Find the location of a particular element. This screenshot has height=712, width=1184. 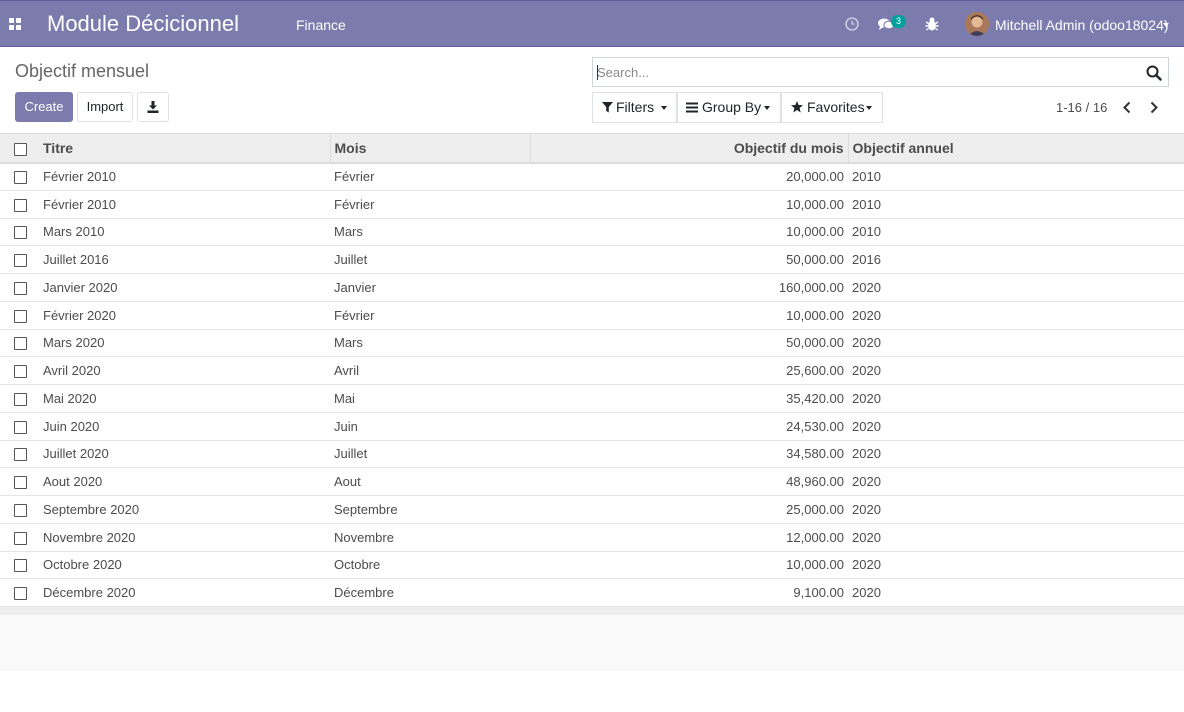

cell-titre: Janvier 2020 is located at coordinates (184, 287).